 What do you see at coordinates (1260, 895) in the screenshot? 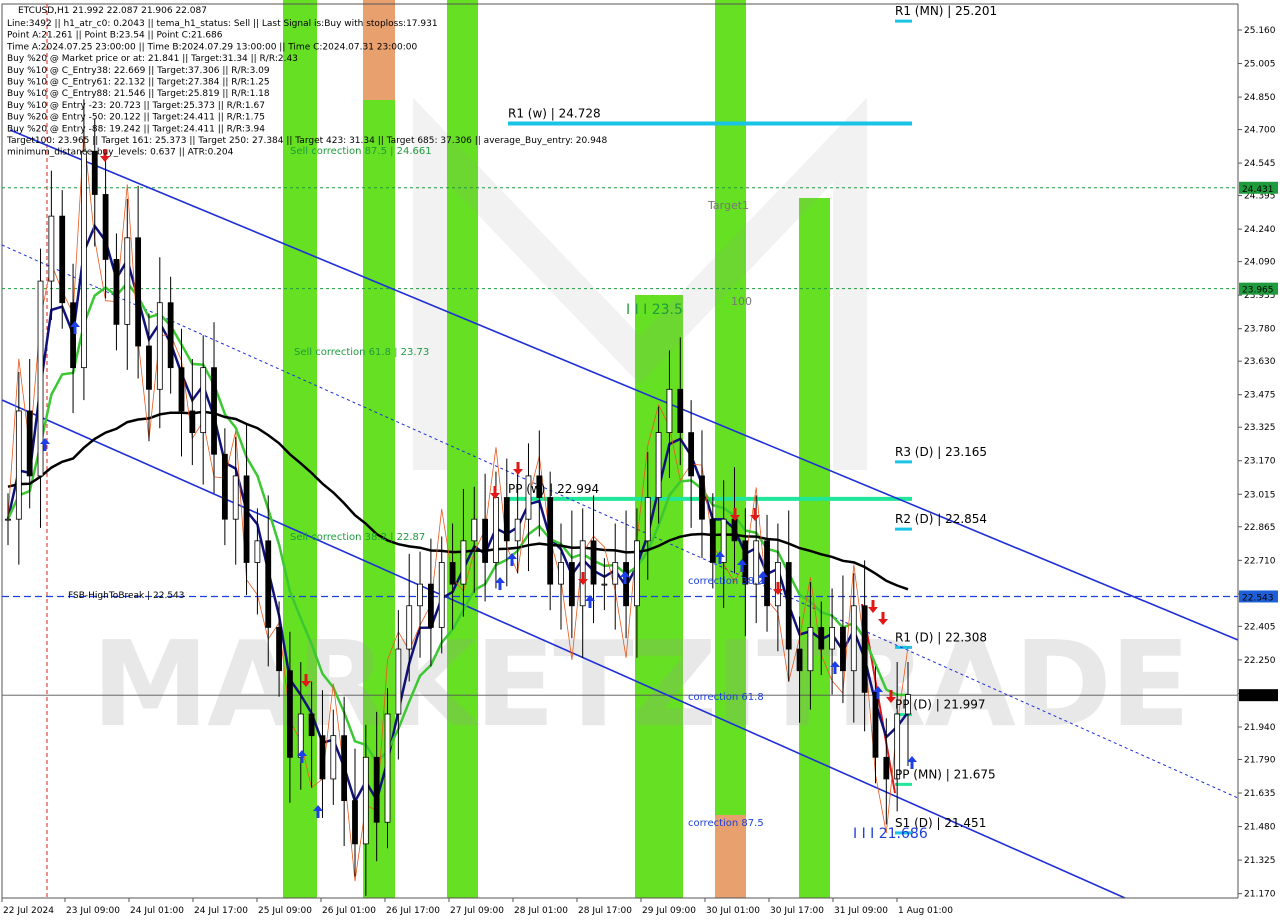
I see `price-tick-label-26: 21.170` at bounding box center [1260, 895].